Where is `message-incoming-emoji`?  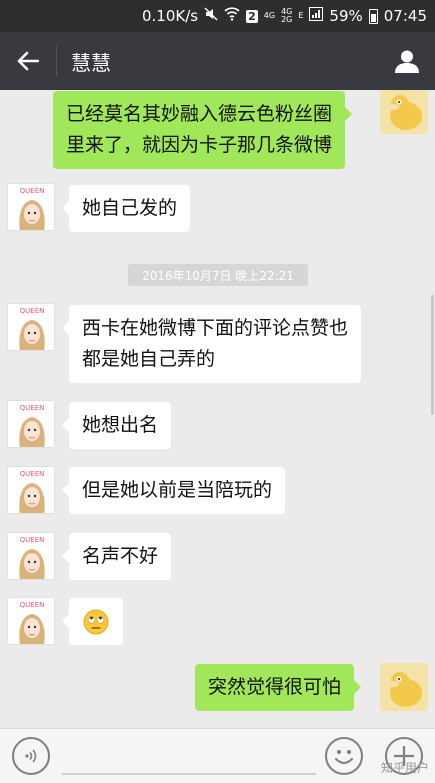 message-incoming-emoji is located at coordinates (92, 621).